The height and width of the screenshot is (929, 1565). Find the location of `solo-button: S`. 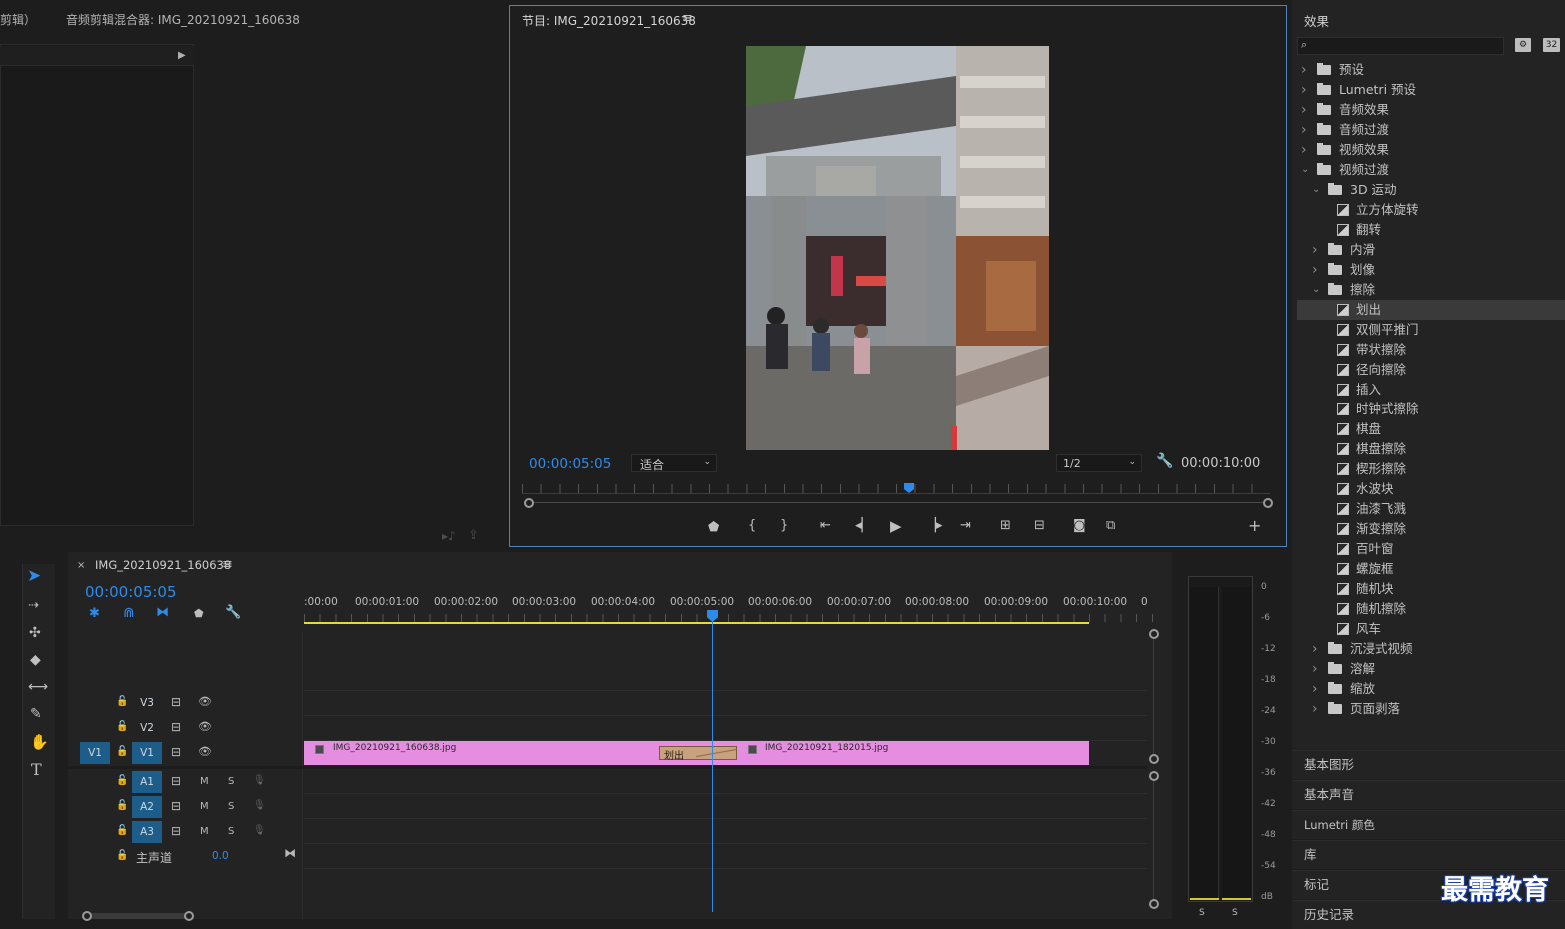

solo-button: S is located at coordinates (231, 831).